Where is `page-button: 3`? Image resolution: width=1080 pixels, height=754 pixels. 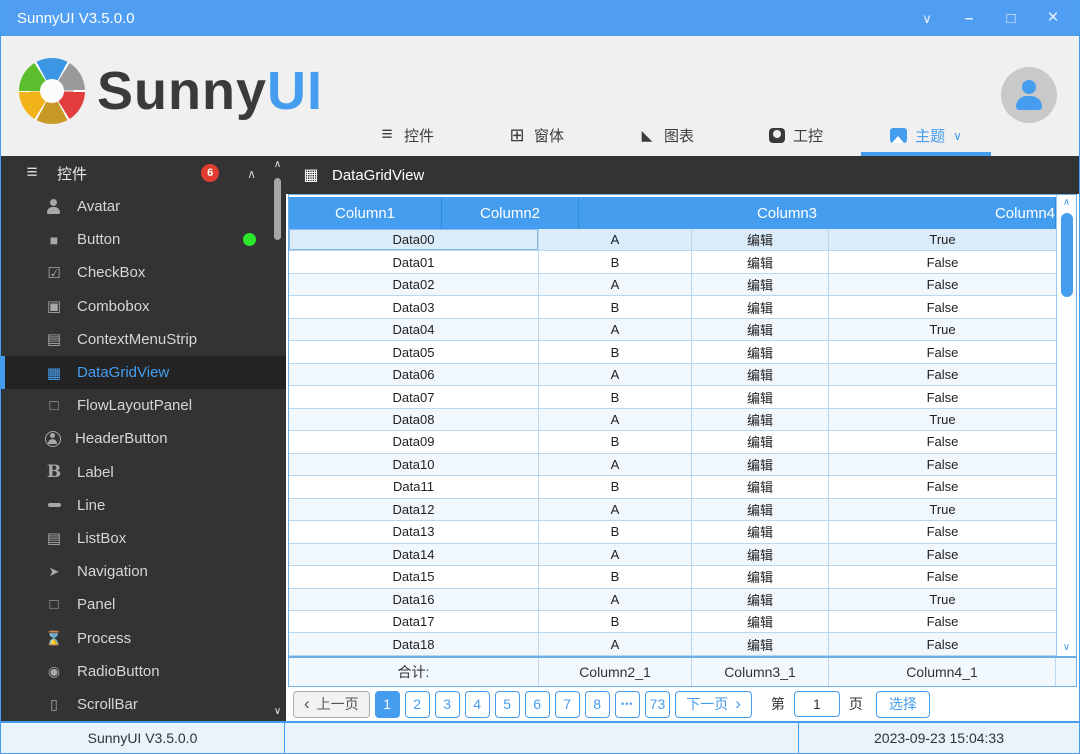
page-button: 3 is located at coordinates (447, 704).